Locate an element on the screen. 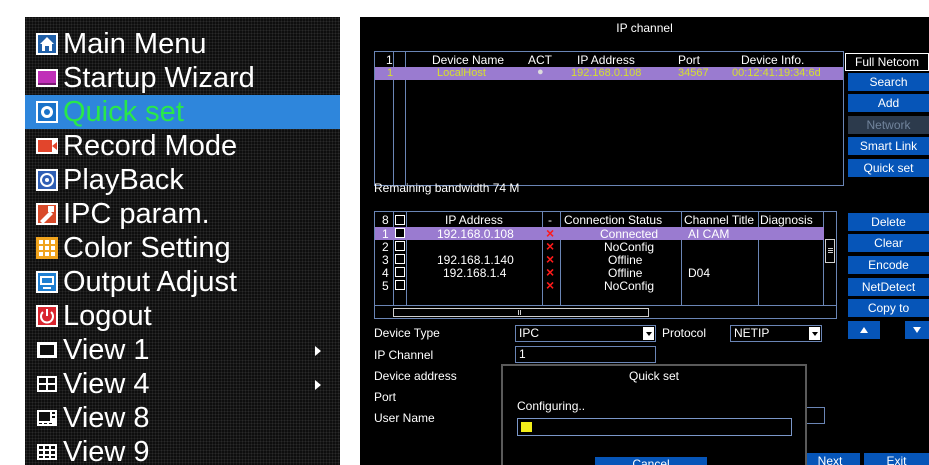 Image resolution: width=929 pixels, height=465 pixels. search-button: Search is located at coordinates (888, 82).